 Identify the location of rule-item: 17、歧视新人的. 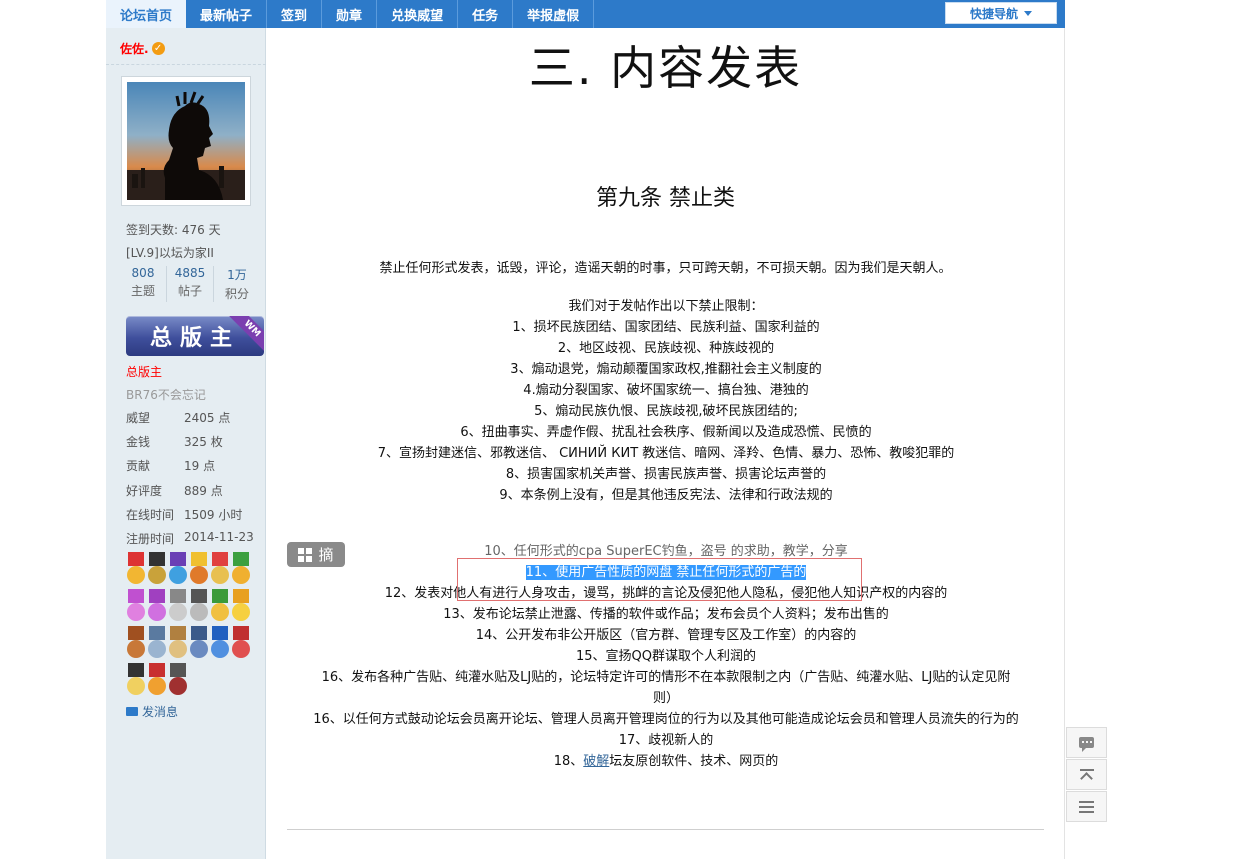
(666, 740).